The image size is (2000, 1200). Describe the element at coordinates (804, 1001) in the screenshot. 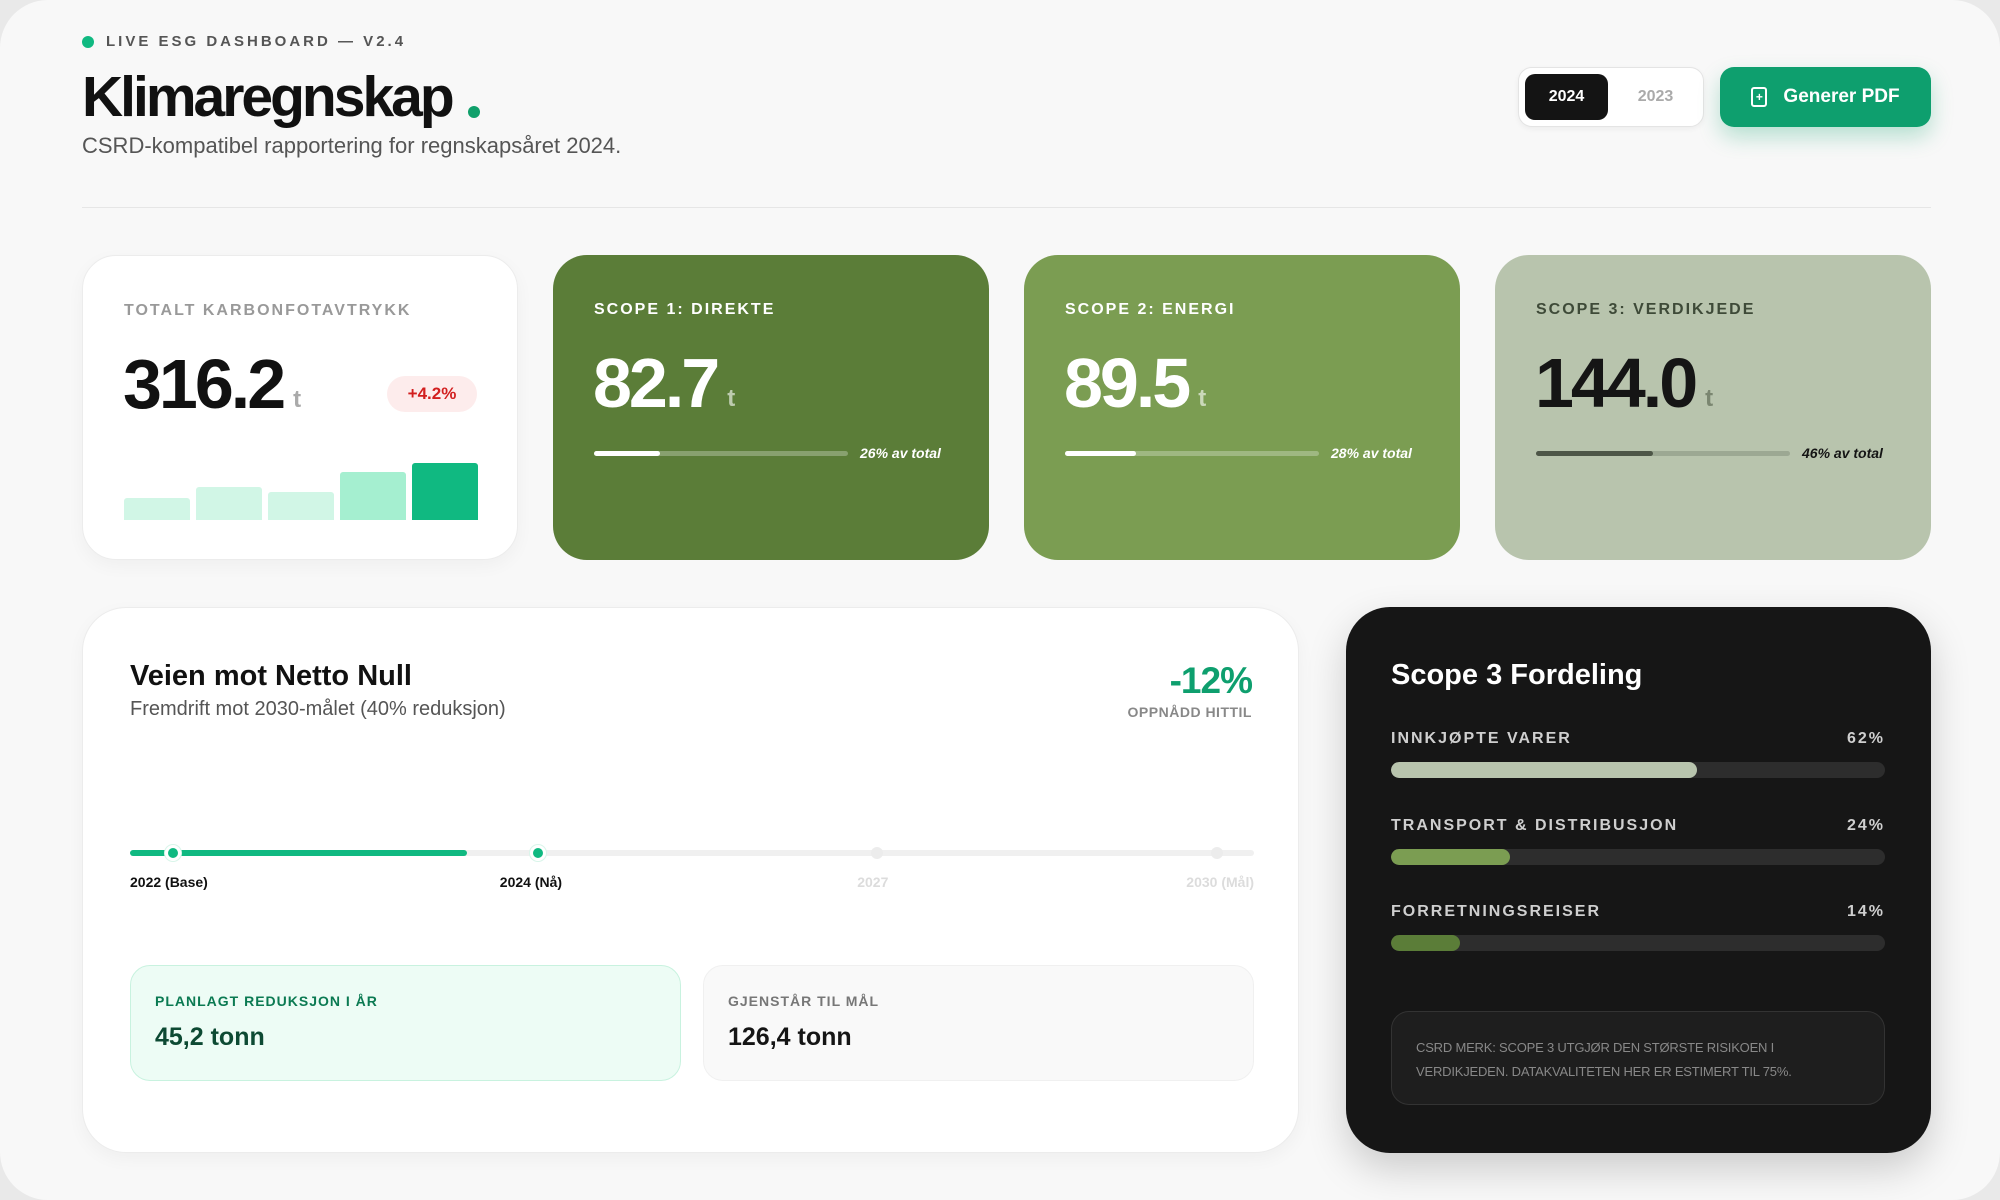

I see `remaining-label: GJENSTÅR TIL MÅL` at that location.